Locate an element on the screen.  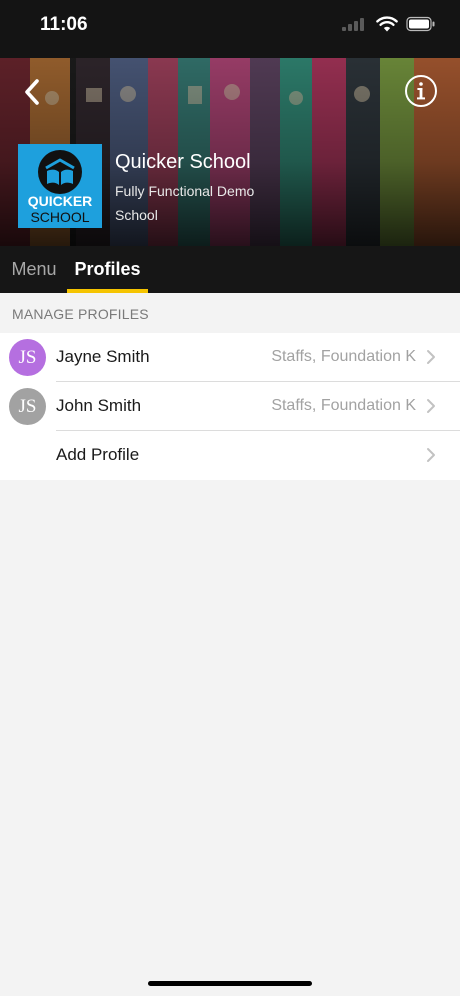
status-icons is located at coordinates (389, 24).